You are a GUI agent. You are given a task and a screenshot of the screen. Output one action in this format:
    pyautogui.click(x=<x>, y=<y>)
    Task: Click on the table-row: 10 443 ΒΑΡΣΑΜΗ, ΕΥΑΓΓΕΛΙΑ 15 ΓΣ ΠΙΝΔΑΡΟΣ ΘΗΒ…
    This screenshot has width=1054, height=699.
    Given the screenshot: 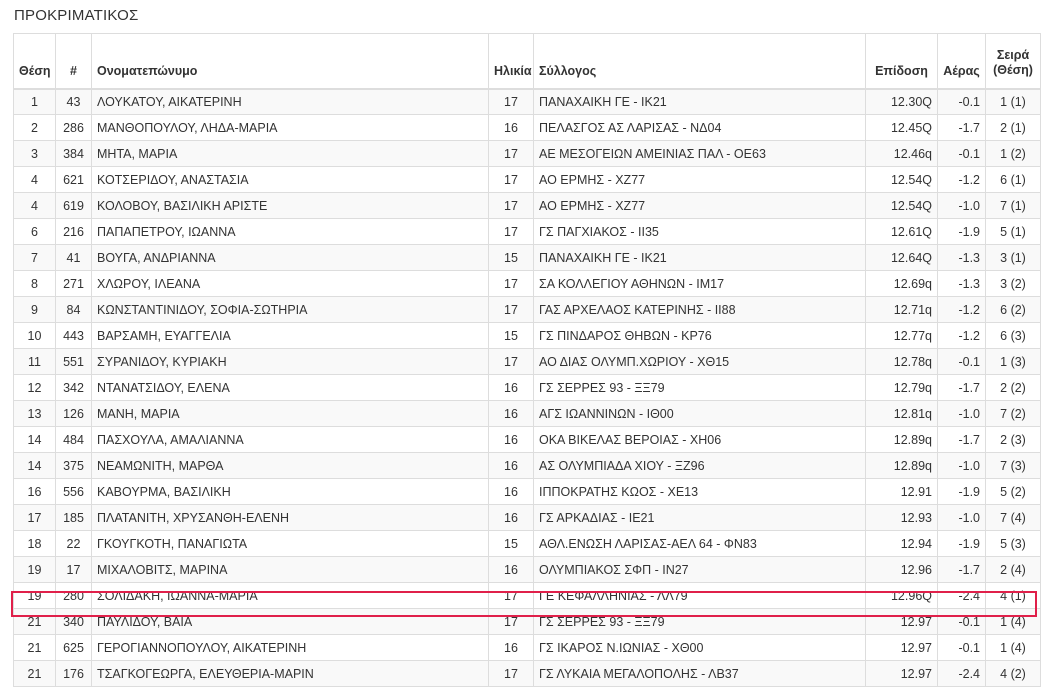 What is the action you would take?
    pyautogui.click(x=527, y=335)
    